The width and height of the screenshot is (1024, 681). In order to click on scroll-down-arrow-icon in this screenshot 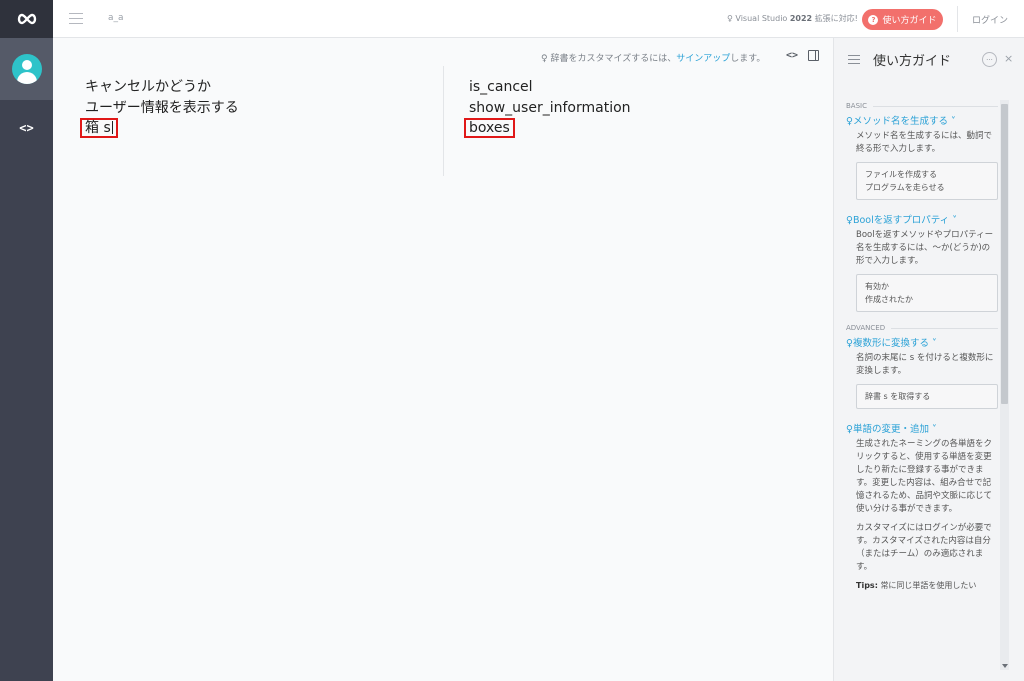, I will do `click(1005, 666)`.